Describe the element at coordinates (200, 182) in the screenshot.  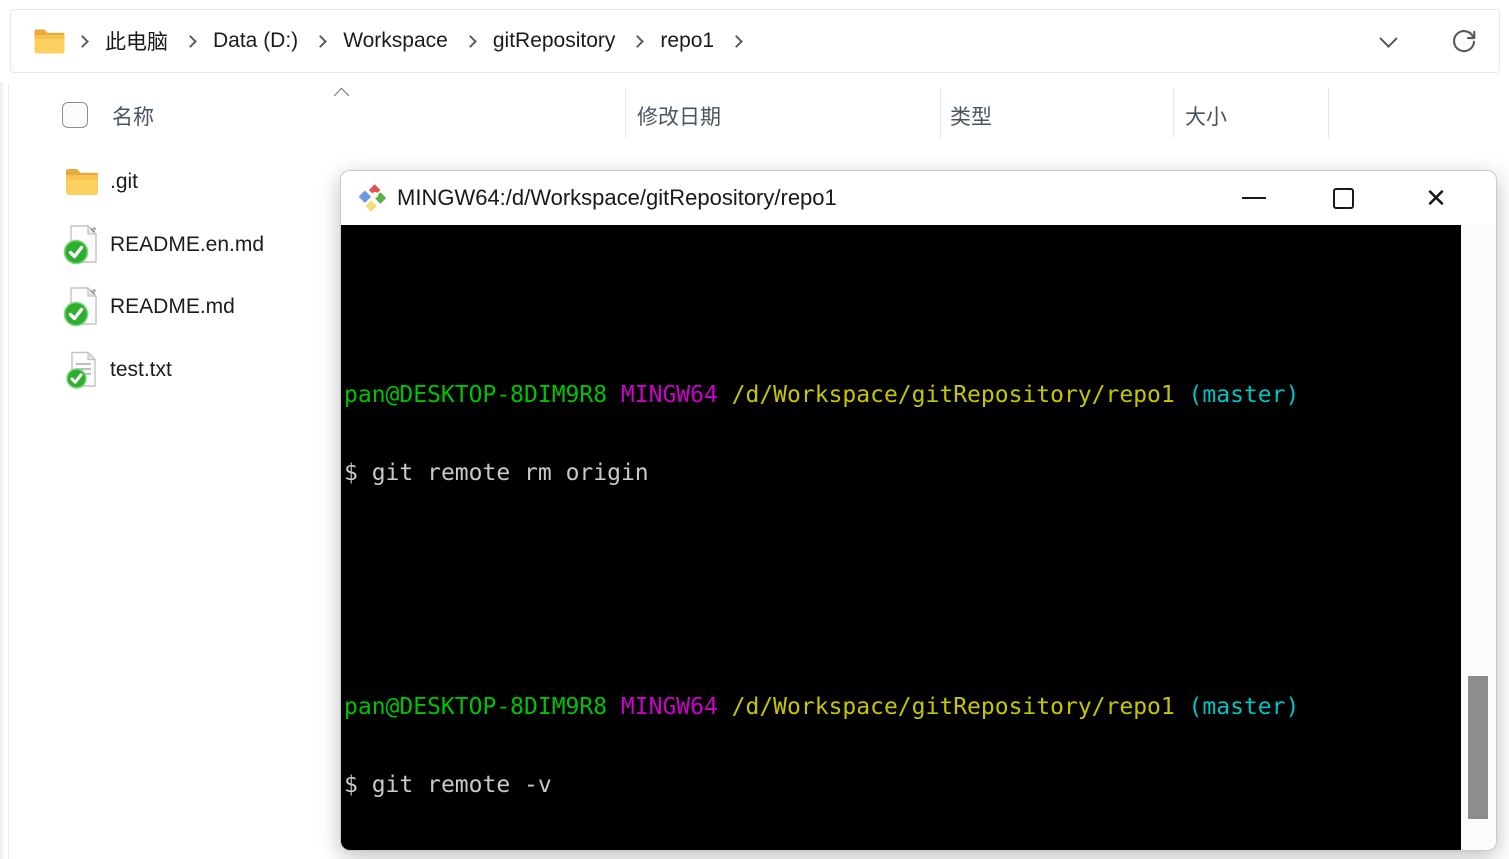
I see `file-row-git: .git` at that location.